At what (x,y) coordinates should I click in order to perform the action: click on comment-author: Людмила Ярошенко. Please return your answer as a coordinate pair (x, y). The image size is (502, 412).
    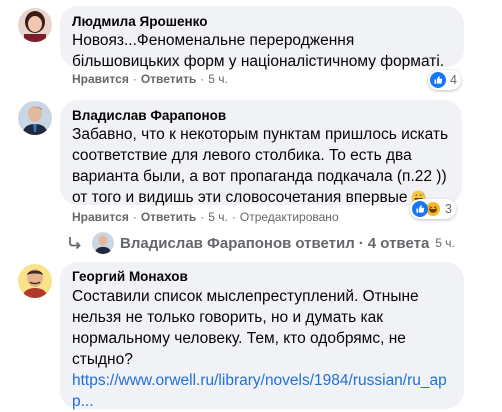
    Looking at the image, I should click on (139, 21).